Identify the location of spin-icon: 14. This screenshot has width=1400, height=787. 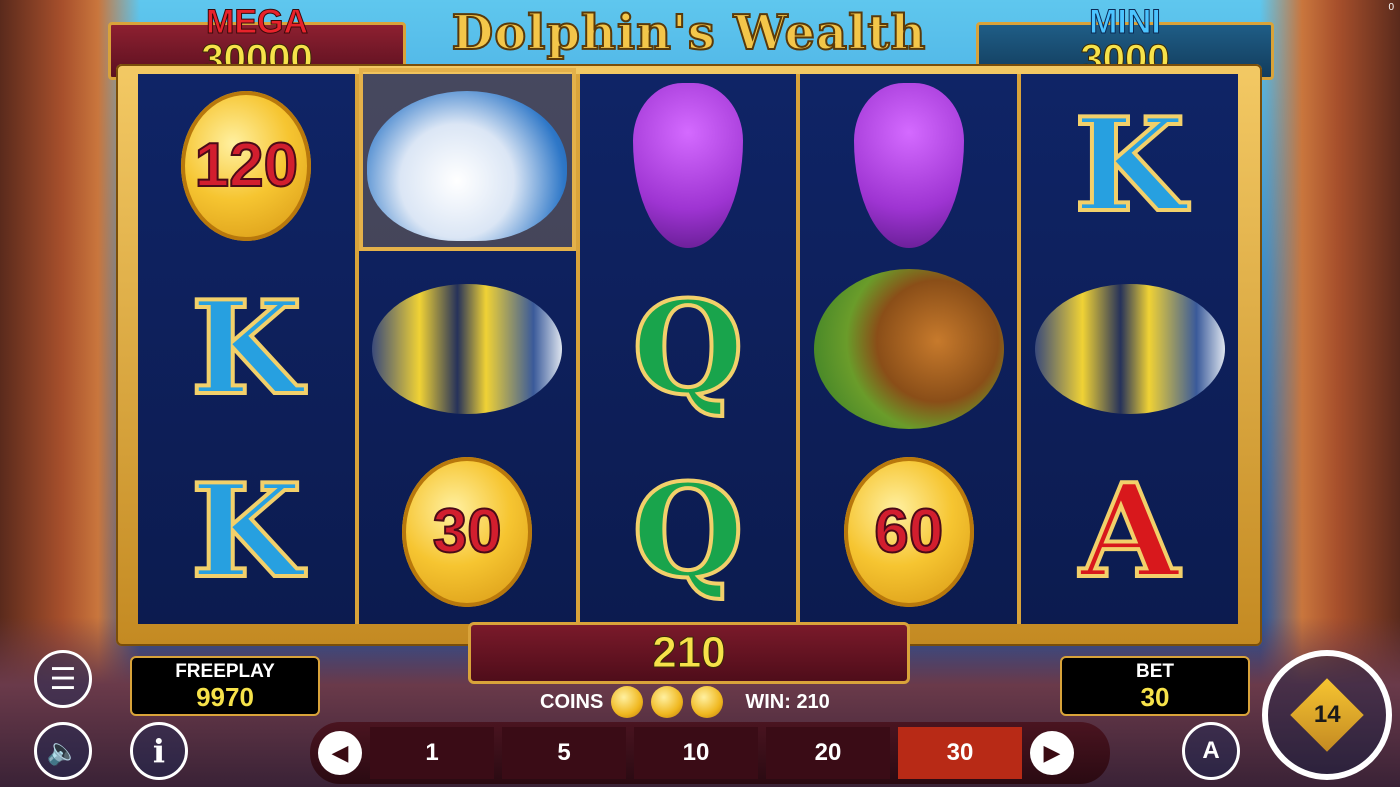
(1327, 715).